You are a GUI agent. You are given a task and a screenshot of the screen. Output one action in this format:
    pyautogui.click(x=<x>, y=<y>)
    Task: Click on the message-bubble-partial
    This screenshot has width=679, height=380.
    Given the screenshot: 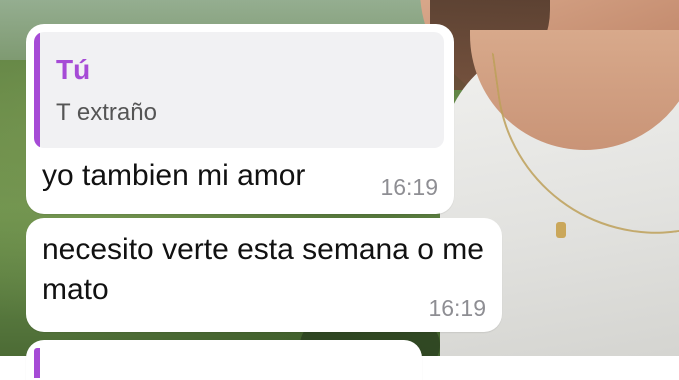 What is the action you would take?
    pyautogui.click(x=224, y=360)
    